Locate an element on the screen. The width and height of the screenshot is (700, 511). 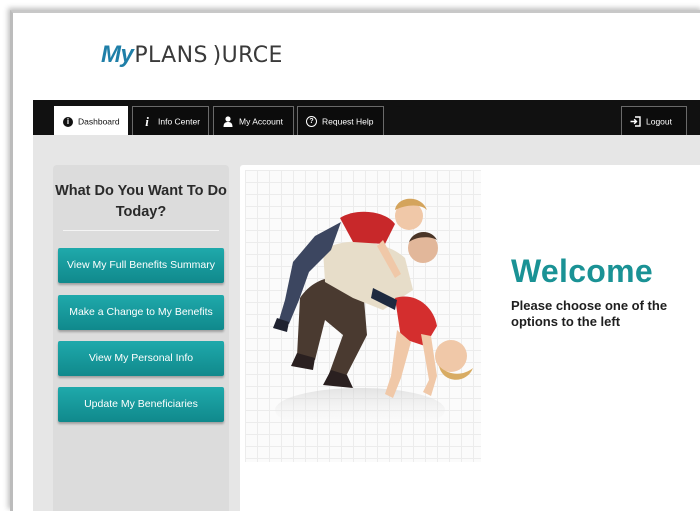
tab-info-center: i Info Center is located at coordinates (170, 120).